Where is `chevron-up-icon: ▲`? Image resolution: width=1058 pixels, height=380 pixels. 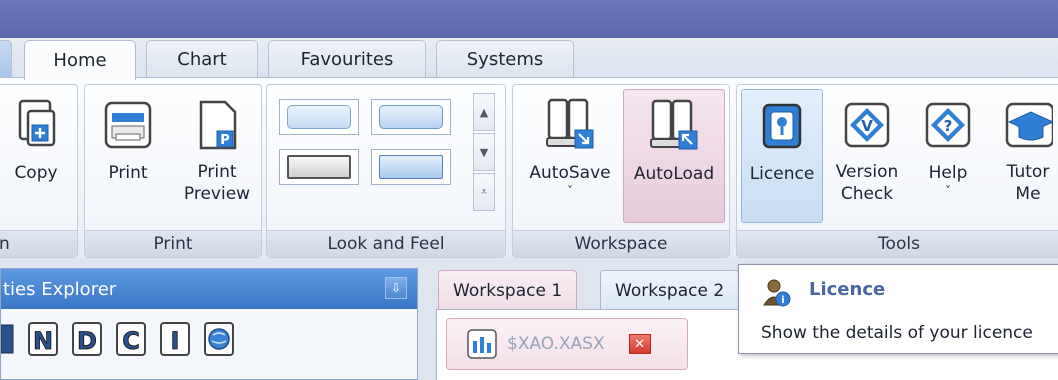
chevron-up-icon: ▲ is located at coordinates (484, 112).